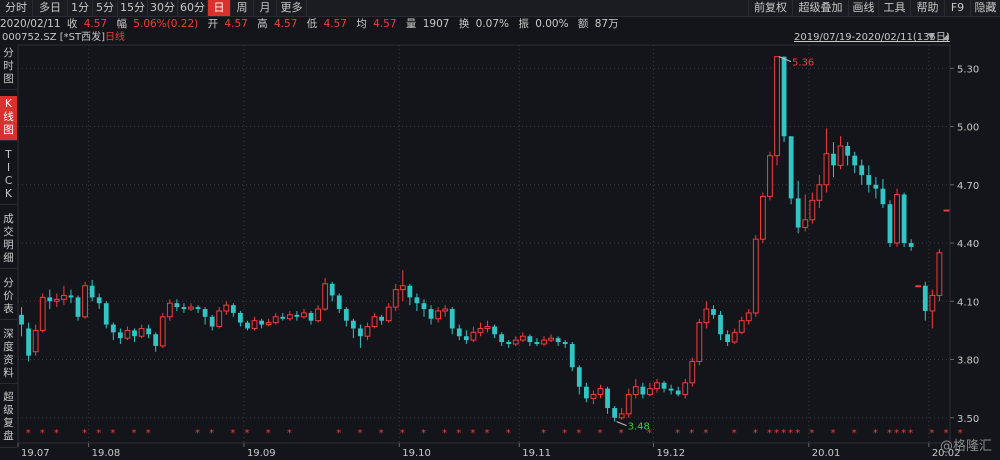  I want to click on amount-label: 额, so click(583, 24).